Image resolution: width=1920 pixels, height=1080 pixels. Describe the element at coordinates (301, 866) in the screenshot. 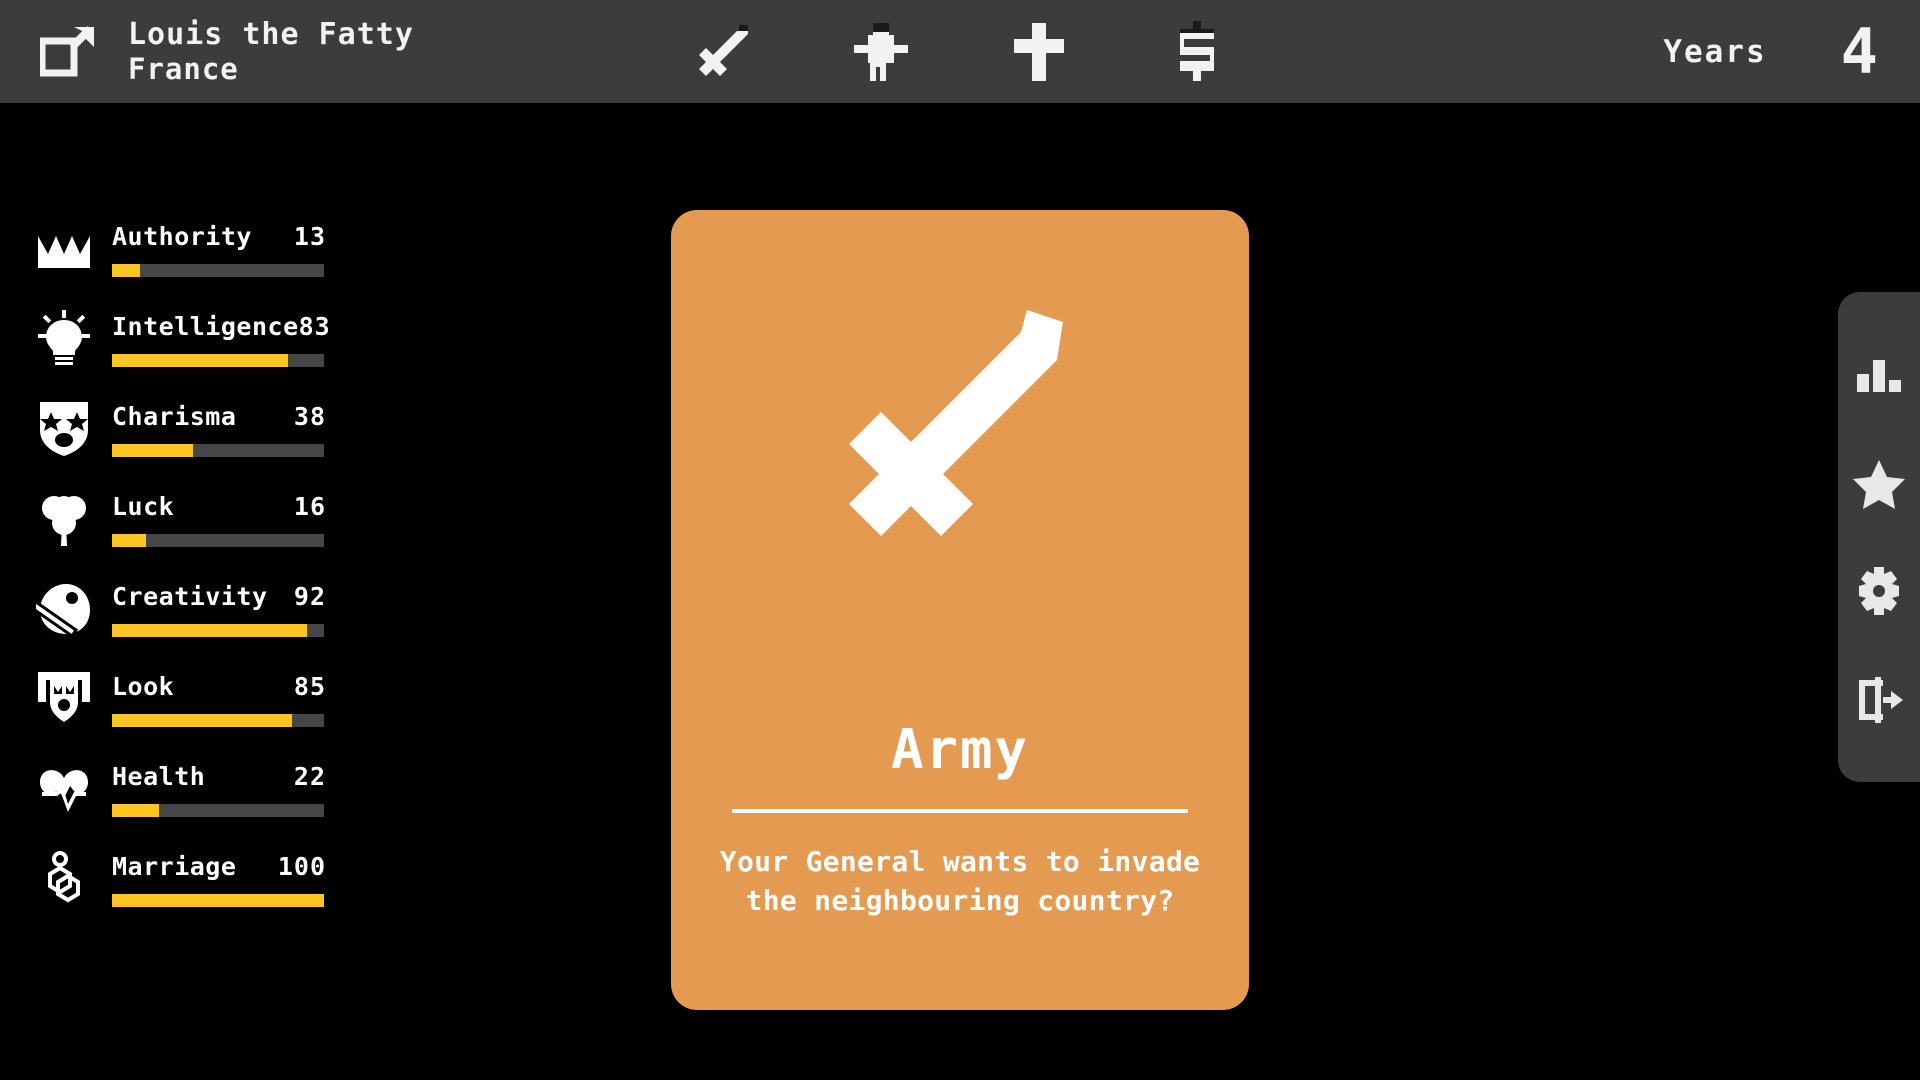

I see `stat-value: 100` at that location.